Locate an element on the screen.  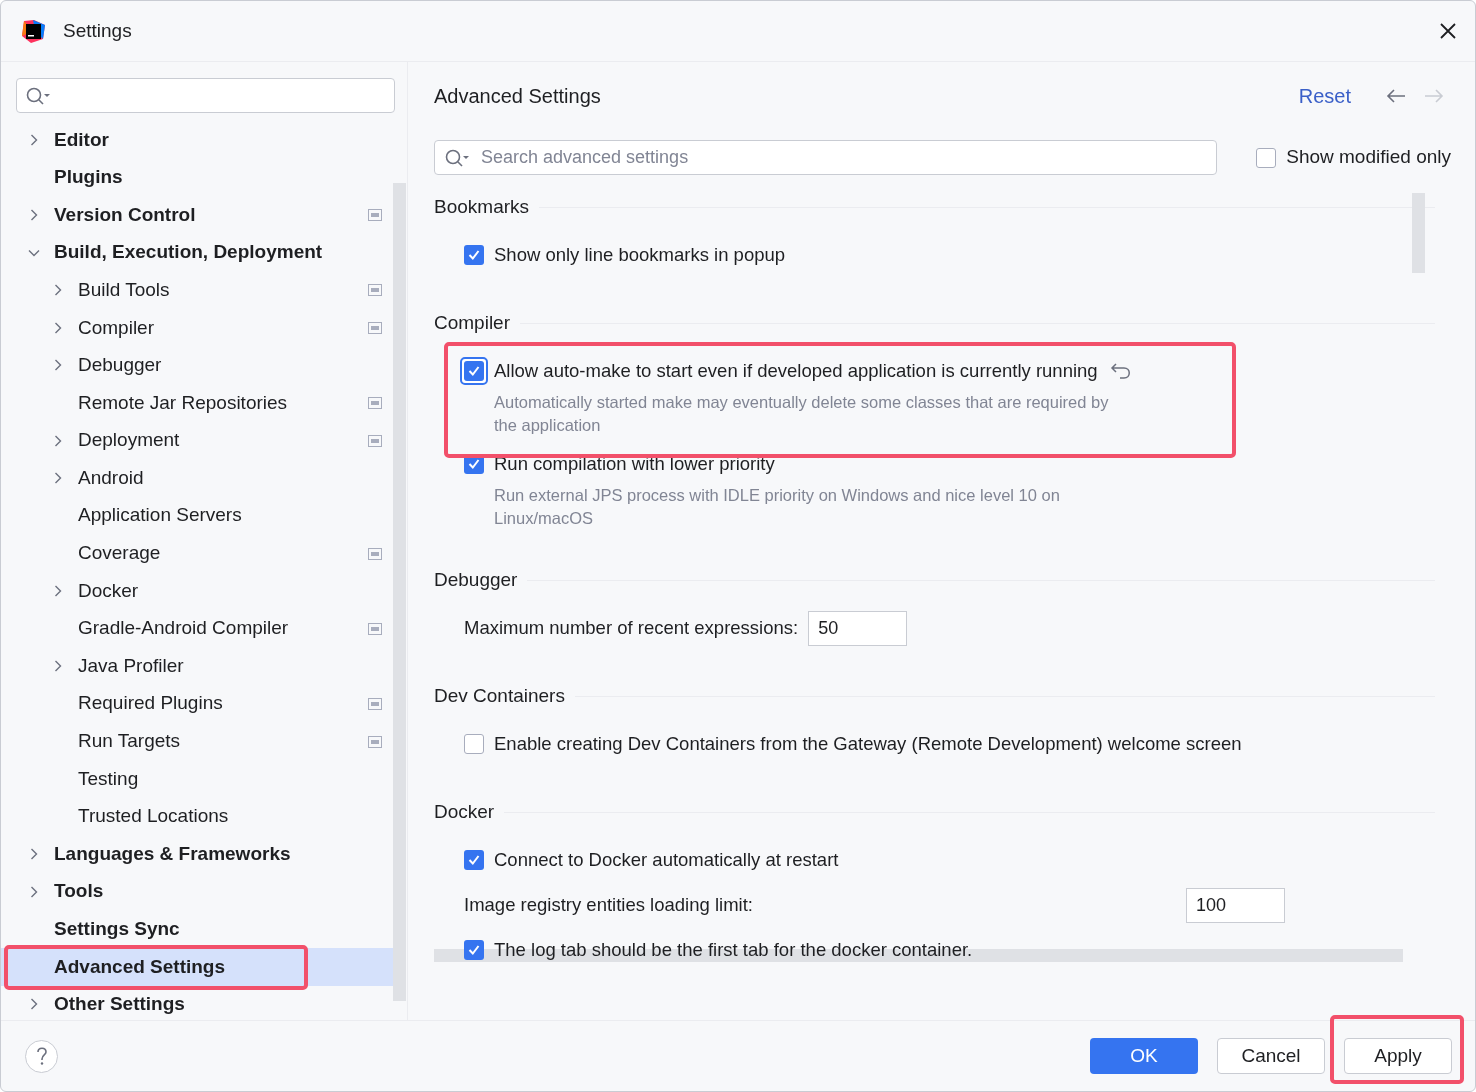
section-title: Dev Containers is located at coordinates (499, 695).